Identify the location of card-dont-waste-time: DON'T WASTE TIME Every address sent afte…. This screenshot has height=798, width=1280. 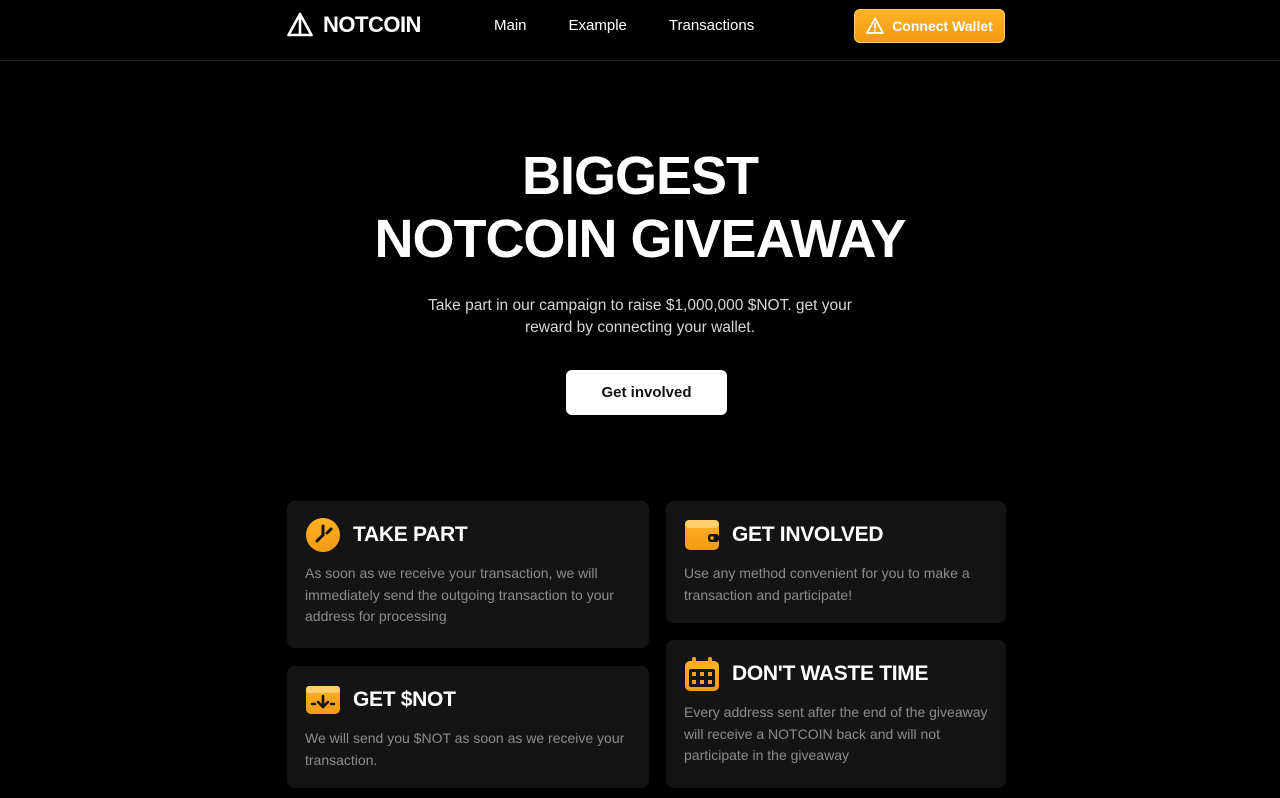
(836, 714).